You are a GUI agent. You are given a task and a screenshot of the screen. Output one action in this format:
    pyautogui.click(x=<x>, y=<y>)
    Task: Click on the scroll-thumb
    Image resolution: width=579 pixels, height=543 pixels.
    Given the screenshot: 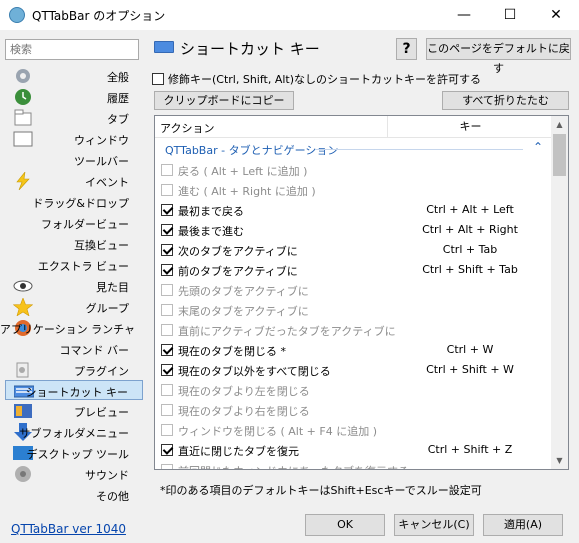 What is the action you would take?
    pyautogui.click(x=559, y=155)
    